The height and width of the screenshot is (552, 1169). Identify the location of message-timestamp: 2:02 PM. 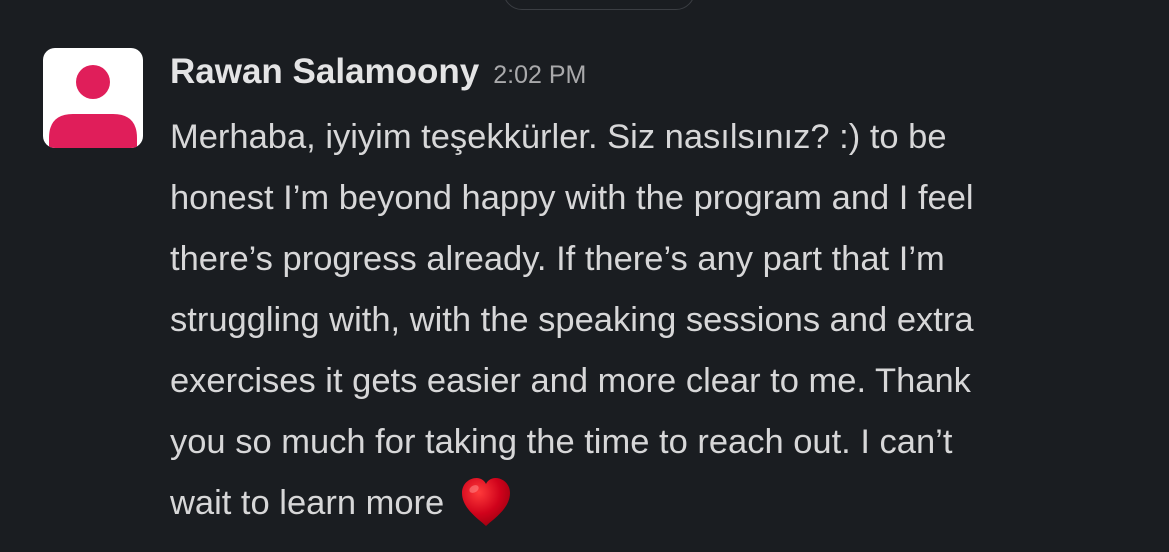
(539, 75).